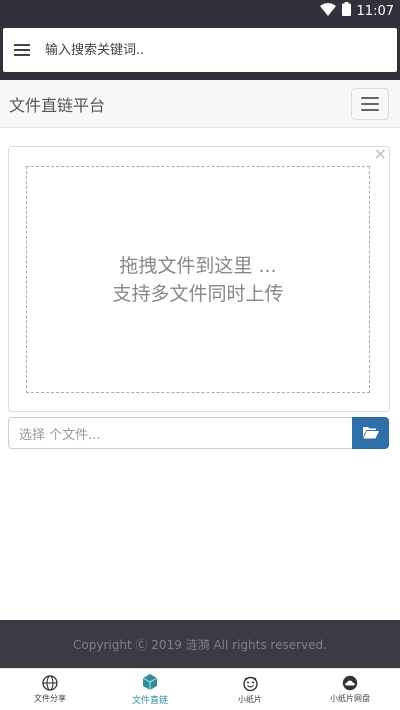 This screenshot has width=400, height=710. What do you see at coordinates (346, 11) in the screenshot?
I see `battery-icon` at bounding box center [346, 11].